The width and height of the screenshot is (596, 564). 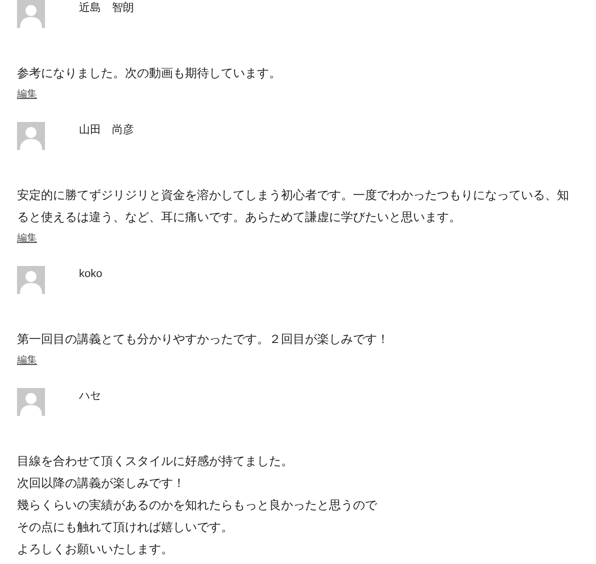 I want to click on comment-text: 第一回目の講義とても分かりやすかったです。２回目が楽しみです！, so click(x=203, y=339).